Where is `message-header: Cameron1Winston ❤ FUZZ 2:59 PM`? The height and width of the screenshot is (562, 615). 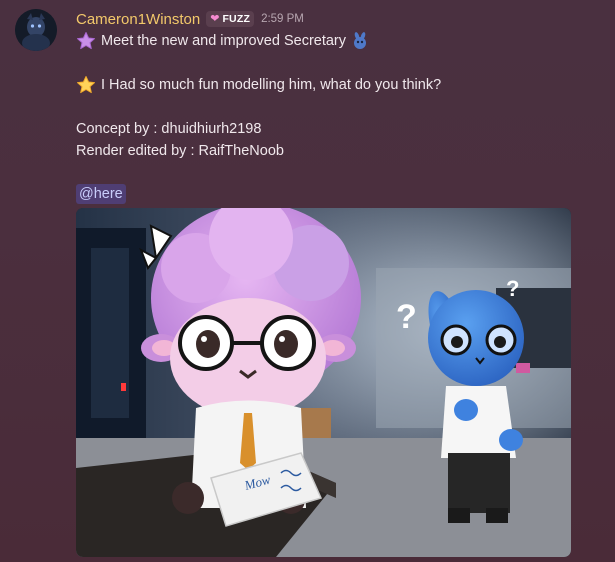
message-header: Cameron1Winston ❤ FUZZ 2:59 PM is located at coordinates (190, 19).